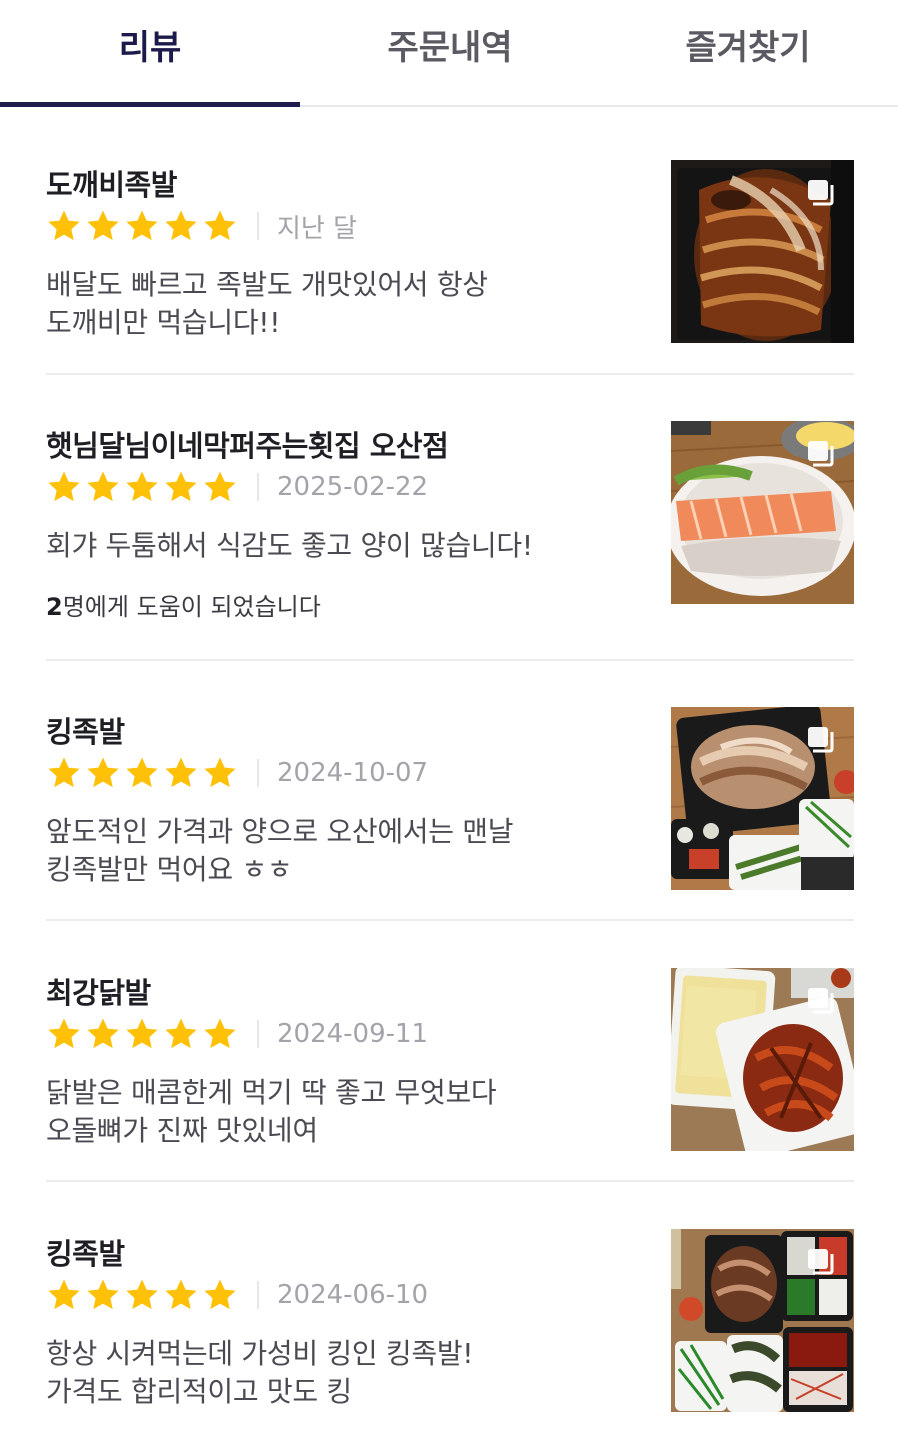 The width and height of the screenshot is (898, 1434). Describe the element at coordinates (191, 607) in the screenshot. I see `helpful-label: 명에게 도움이 되었습니다` at that location.